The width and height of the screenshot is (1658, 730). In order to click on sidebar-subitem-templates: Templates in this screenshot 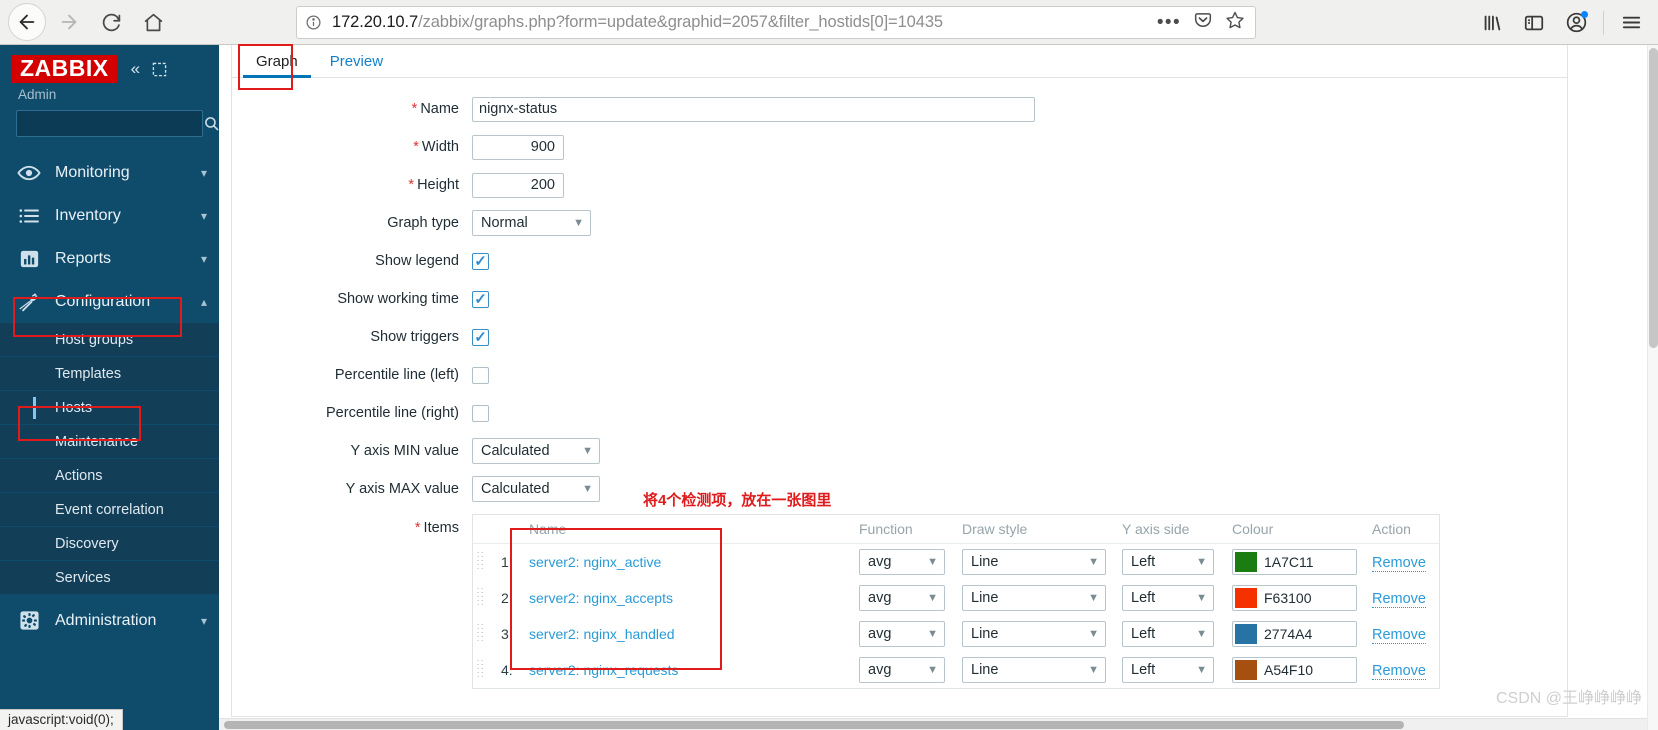, I will do `click(109, 374)`.